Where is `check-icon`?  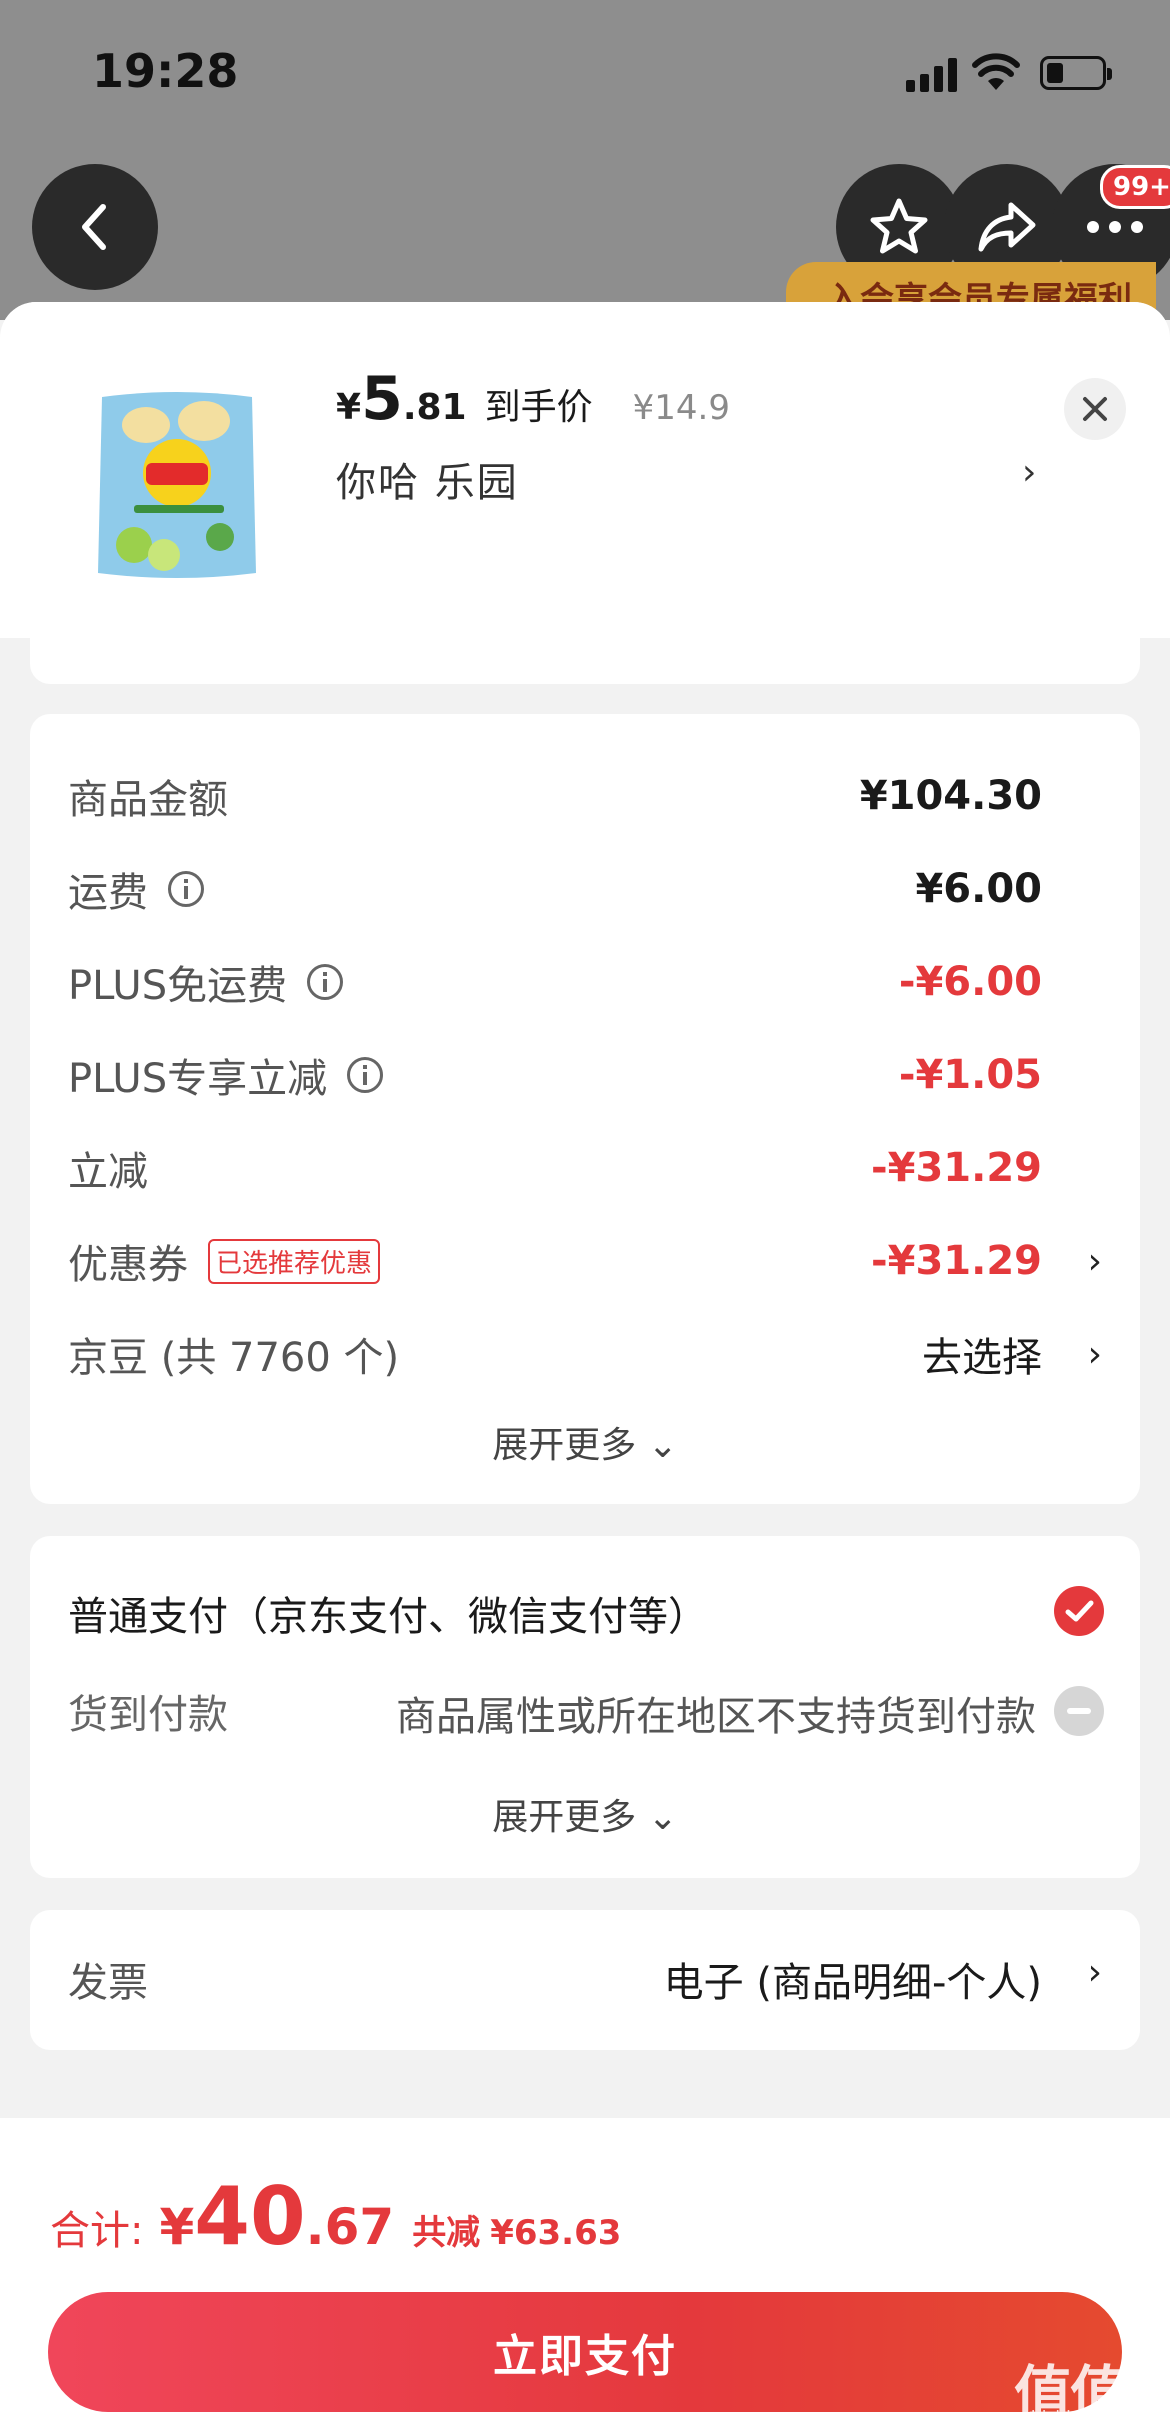
check-icon is located at coordinates (1079, 1611).